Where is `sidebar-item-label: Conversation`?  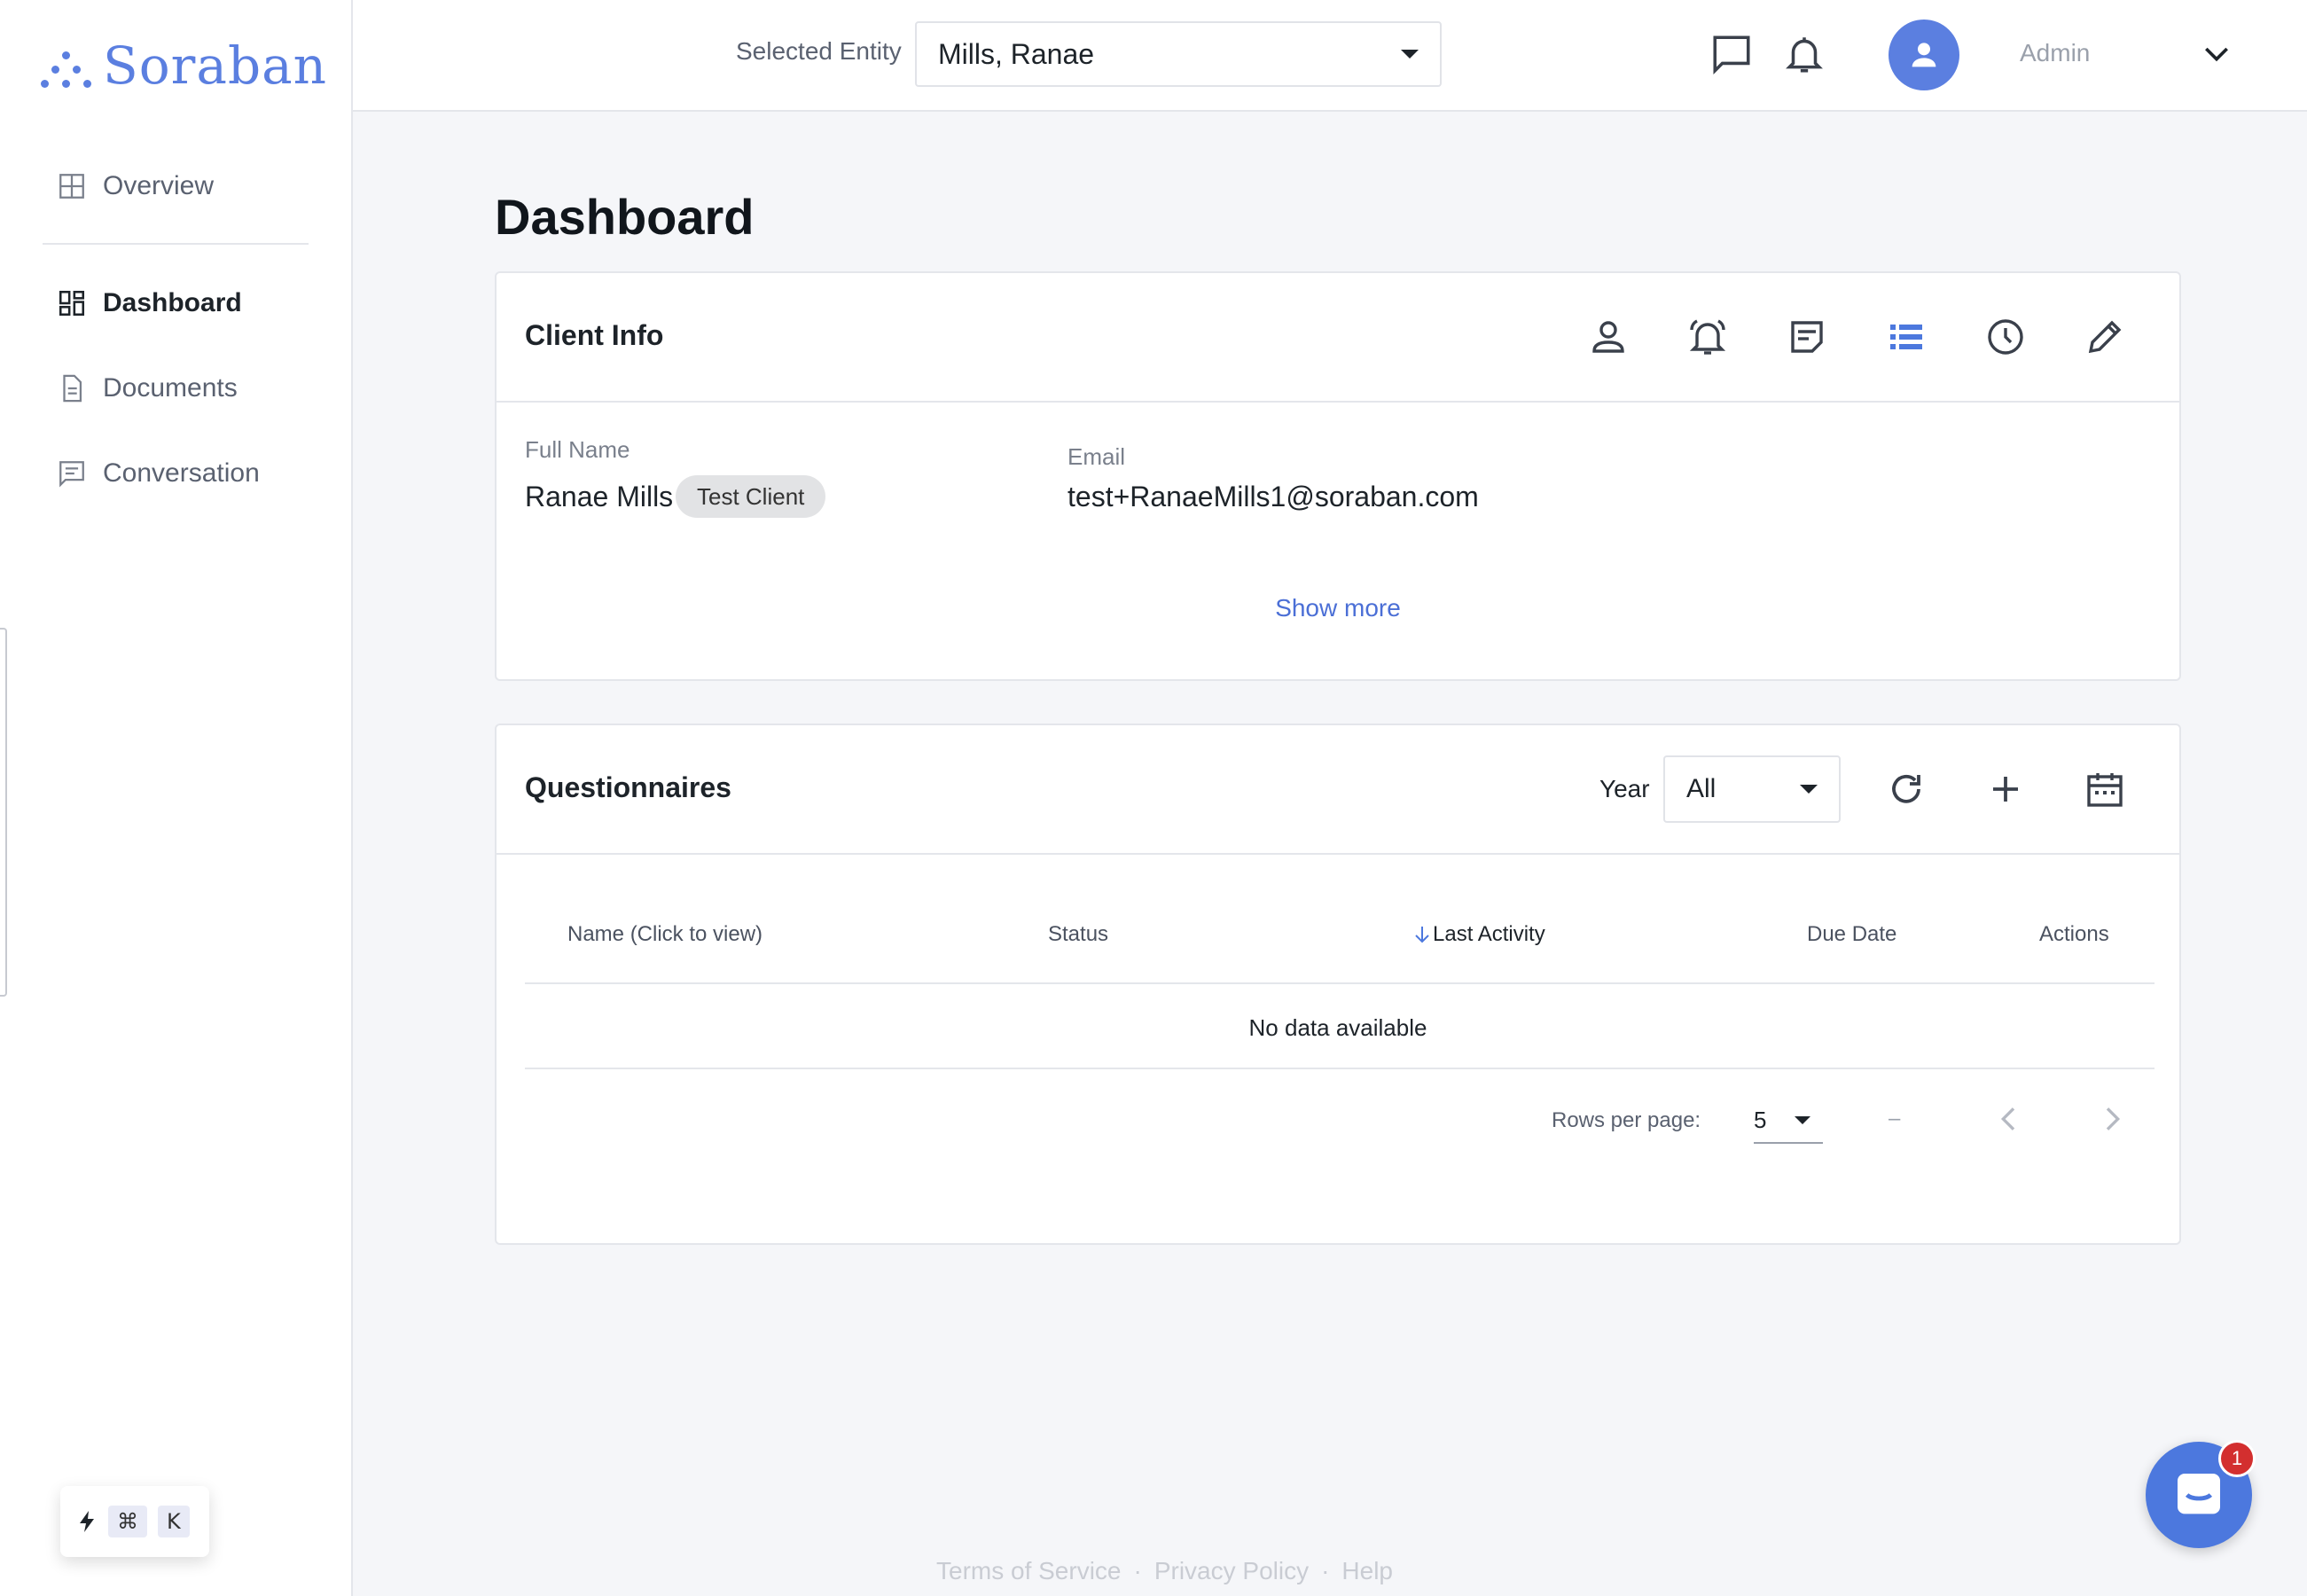 sidebar-item-label: Conversation is located at coordinates (181, 473).